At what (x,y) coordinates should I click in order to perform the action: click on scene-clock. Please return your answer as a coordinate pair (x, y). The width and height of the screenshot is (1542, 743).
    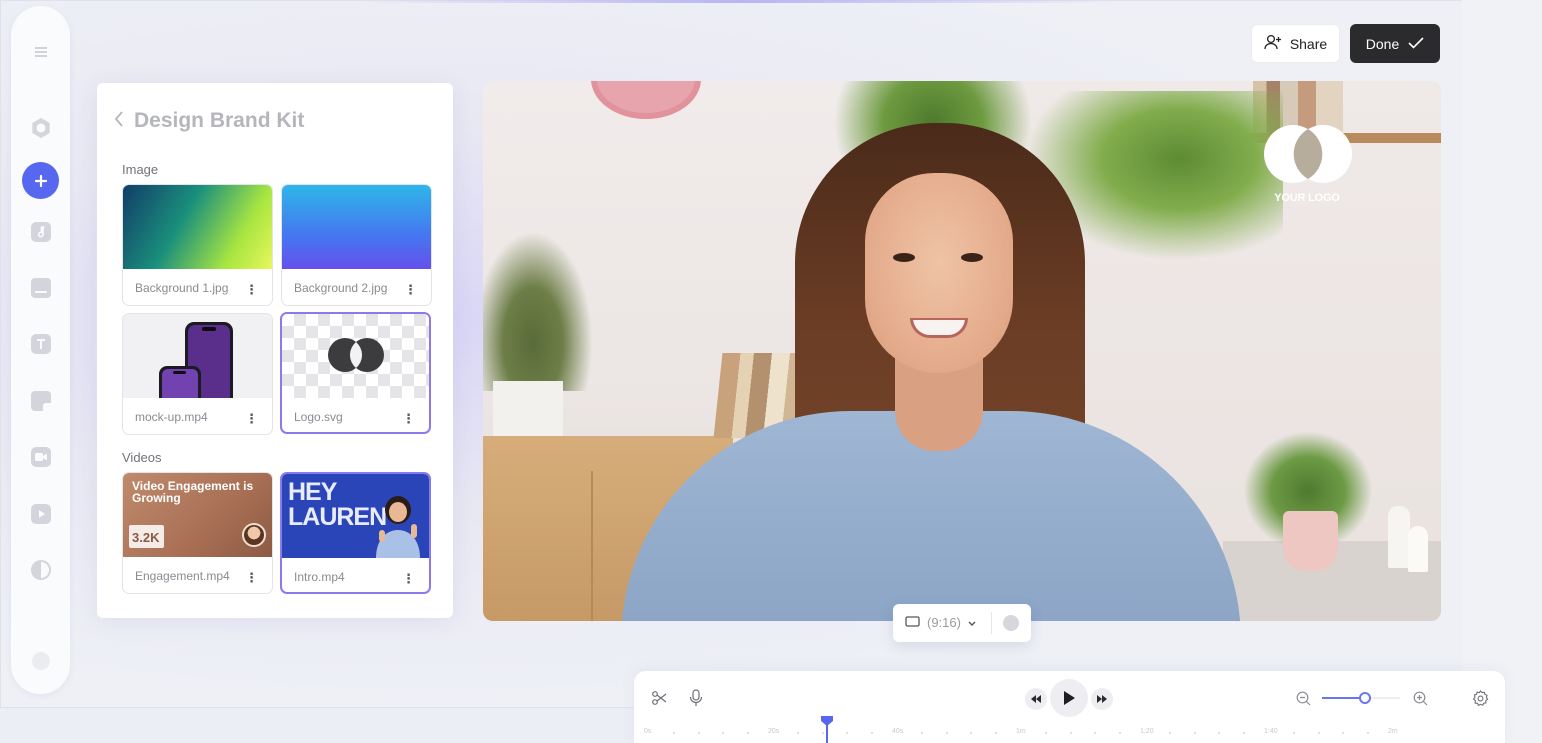
    Looking at the image, I should click on (646, 100).